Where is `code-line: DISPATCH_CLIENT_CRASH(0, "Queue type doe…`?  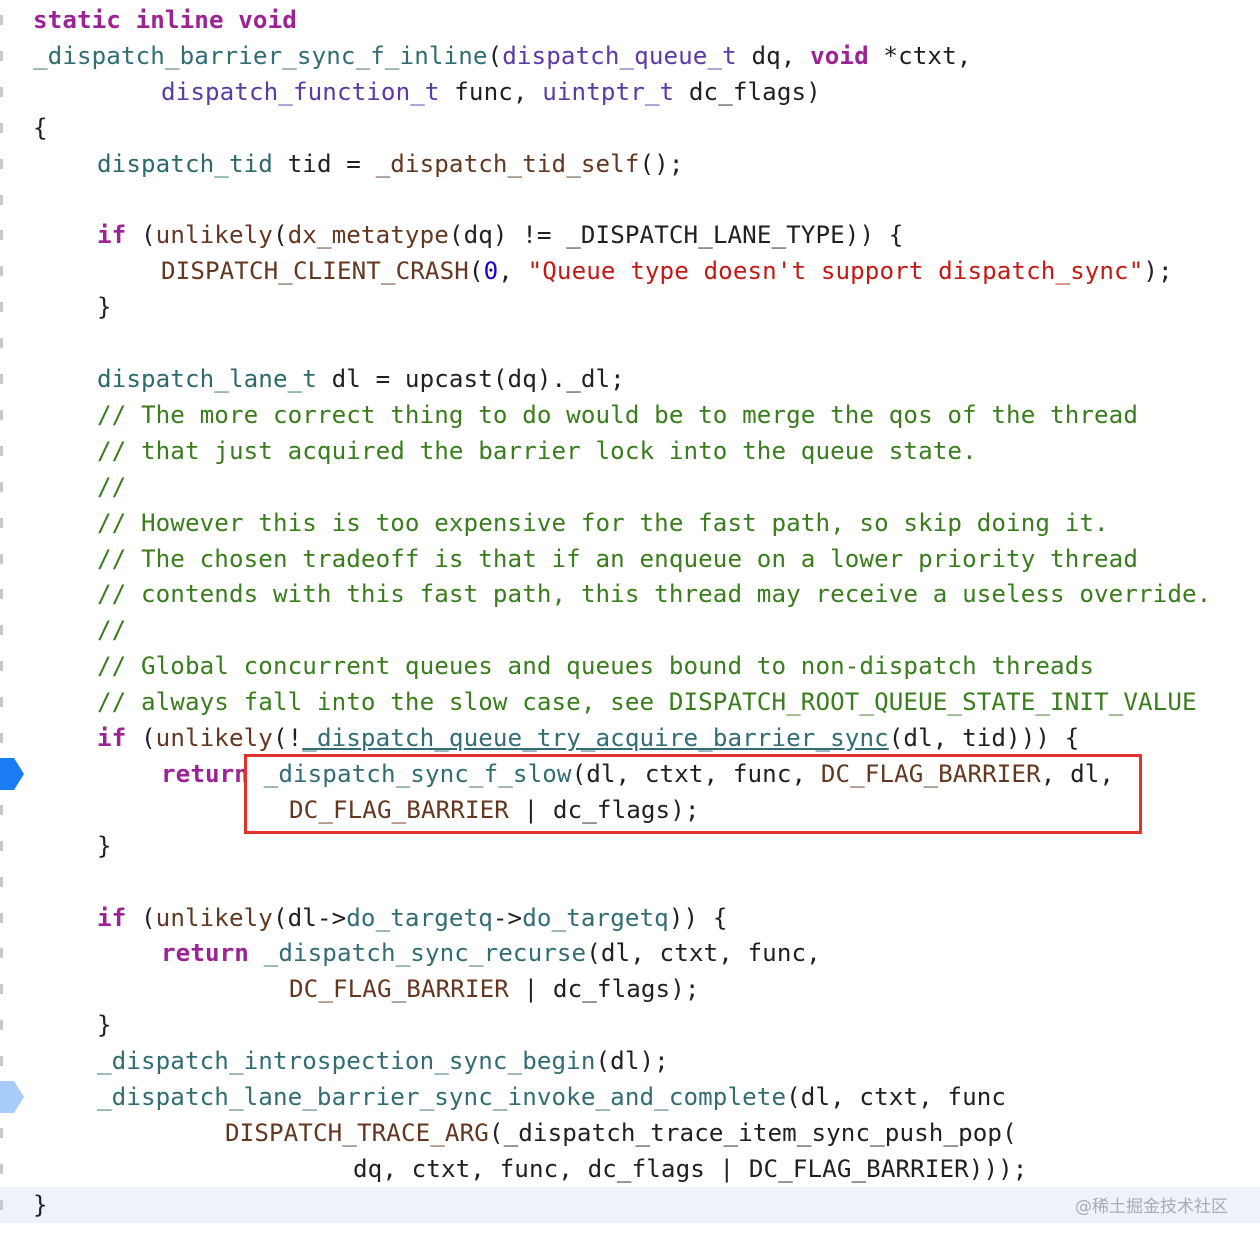 code-line: DISPATCH_CLIENT_CRASH(0, "Queue type doe… is located at coordinates (630, 271).